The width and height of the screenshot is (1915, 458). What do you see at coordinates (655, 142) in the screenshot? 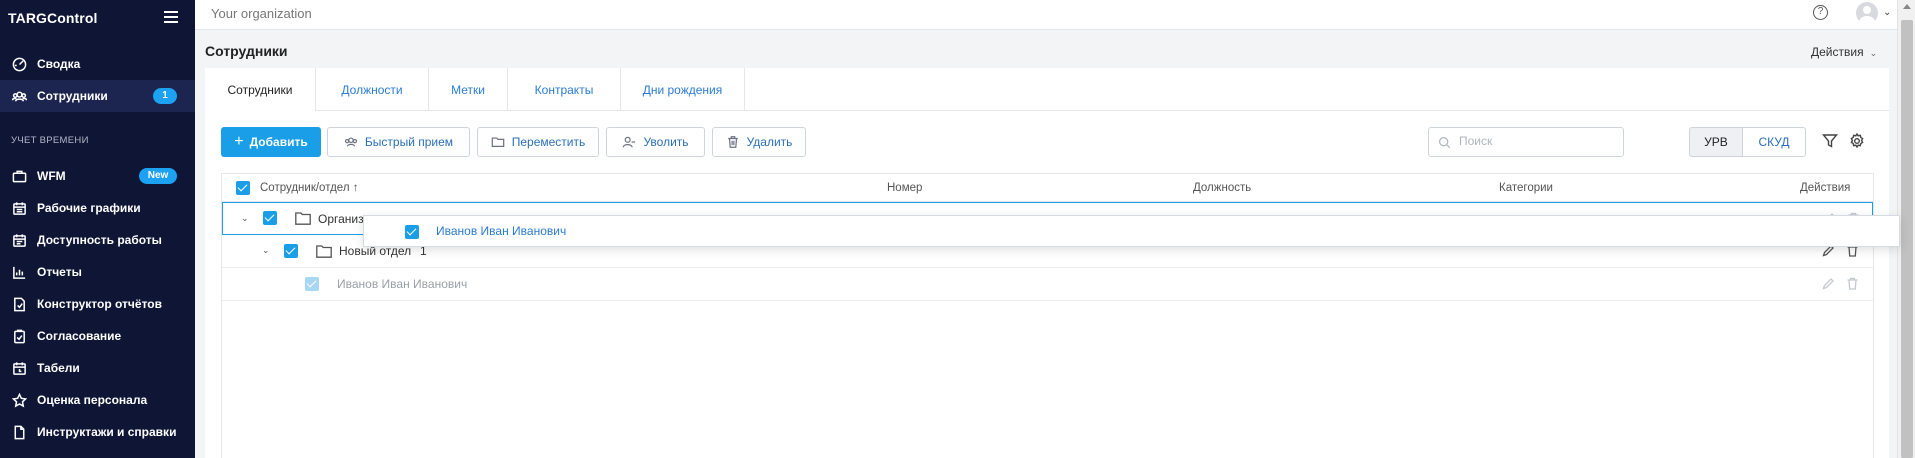
I see `dismiss-button: Уволить` at bounding box center [655, 142].